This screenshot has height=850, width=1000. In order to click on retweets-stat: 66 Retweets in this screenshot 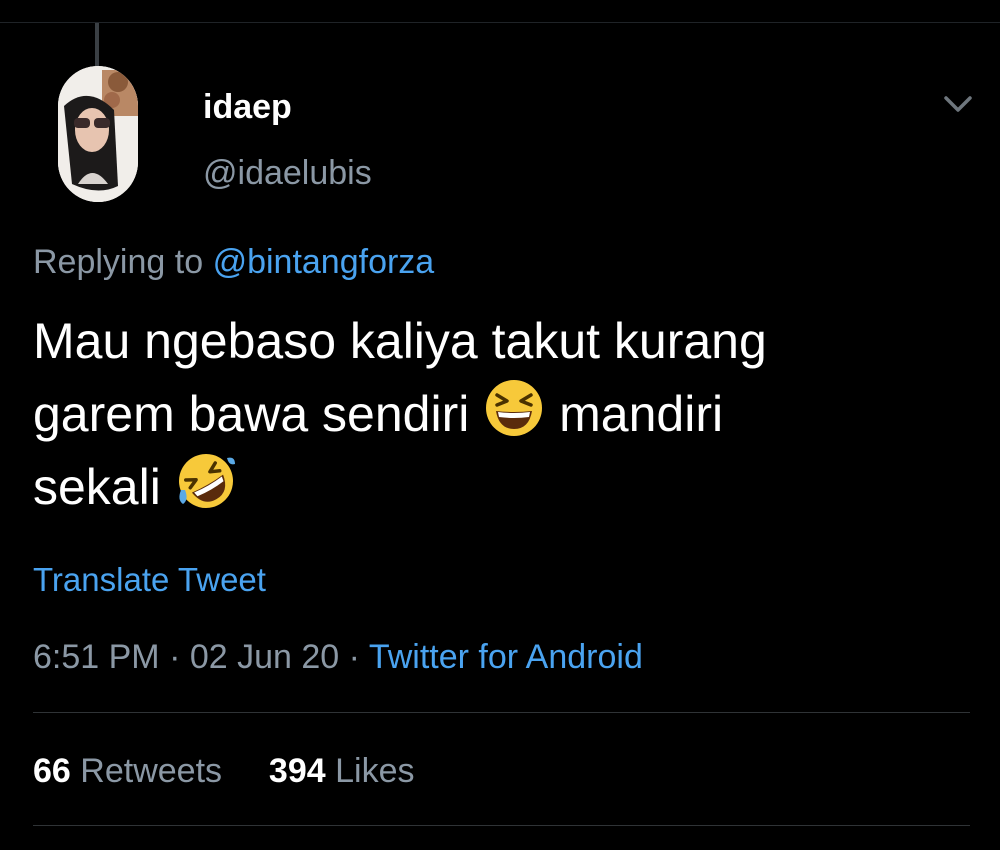, I will do `click(132, 771)`.